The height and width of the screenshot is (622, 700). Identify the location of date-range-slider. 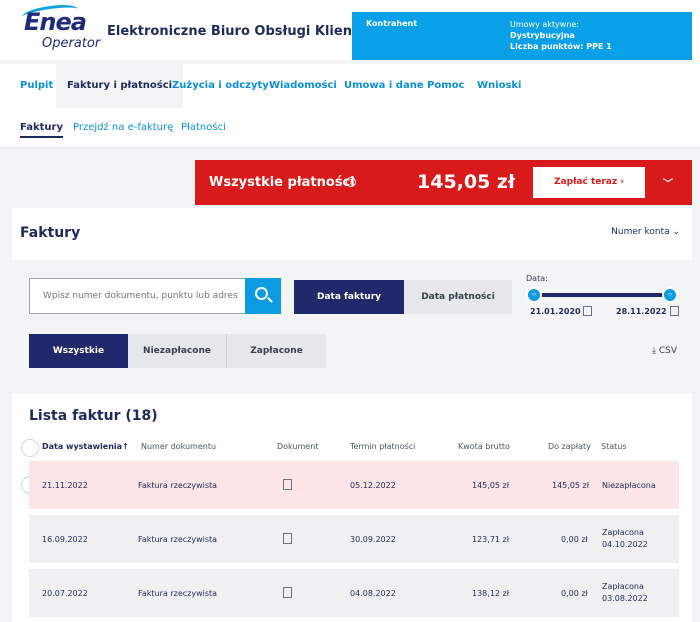
(603, 295).